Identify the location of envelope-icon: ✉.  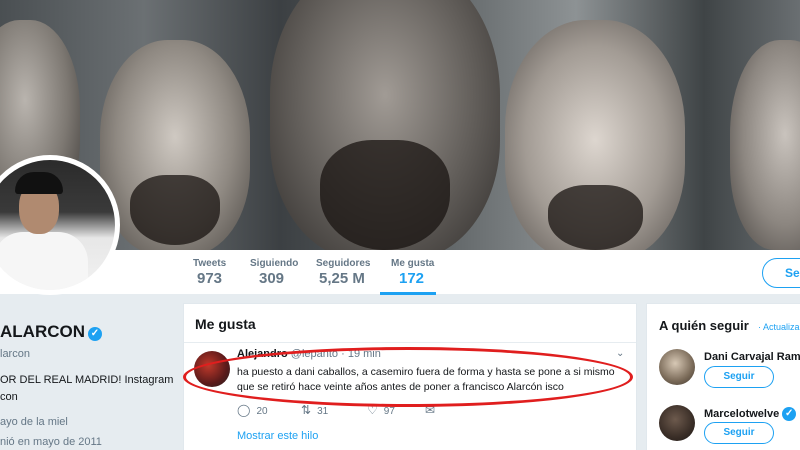
(430, 410).